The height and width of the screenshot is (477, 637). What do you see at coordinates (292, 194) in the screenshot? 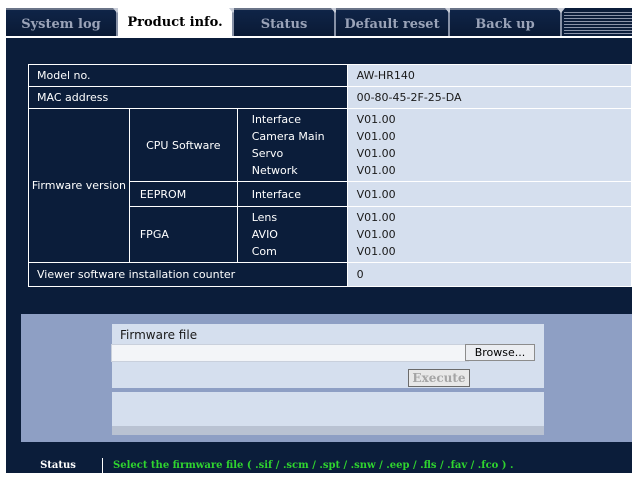
I see `eeprom-item: Interface` at bounding box center [292, 194].